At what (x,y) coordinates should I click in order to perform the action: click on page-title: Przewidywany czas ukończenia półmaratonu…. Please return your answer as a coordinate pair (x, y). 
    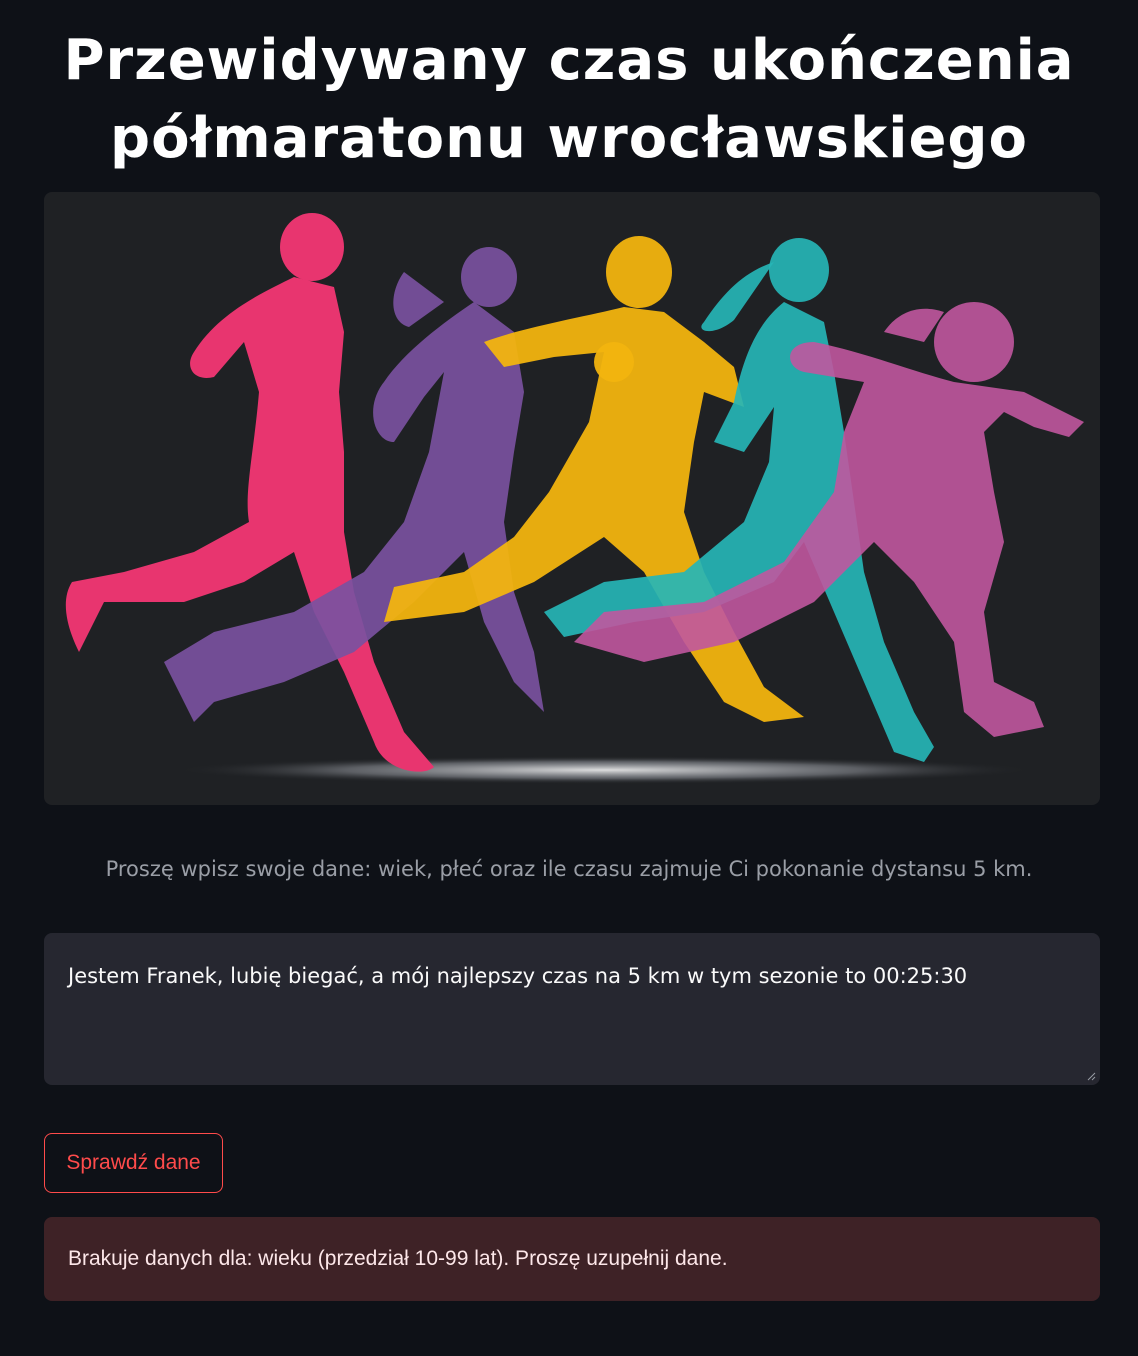
    Looking at the image, I should click on (569, 100).